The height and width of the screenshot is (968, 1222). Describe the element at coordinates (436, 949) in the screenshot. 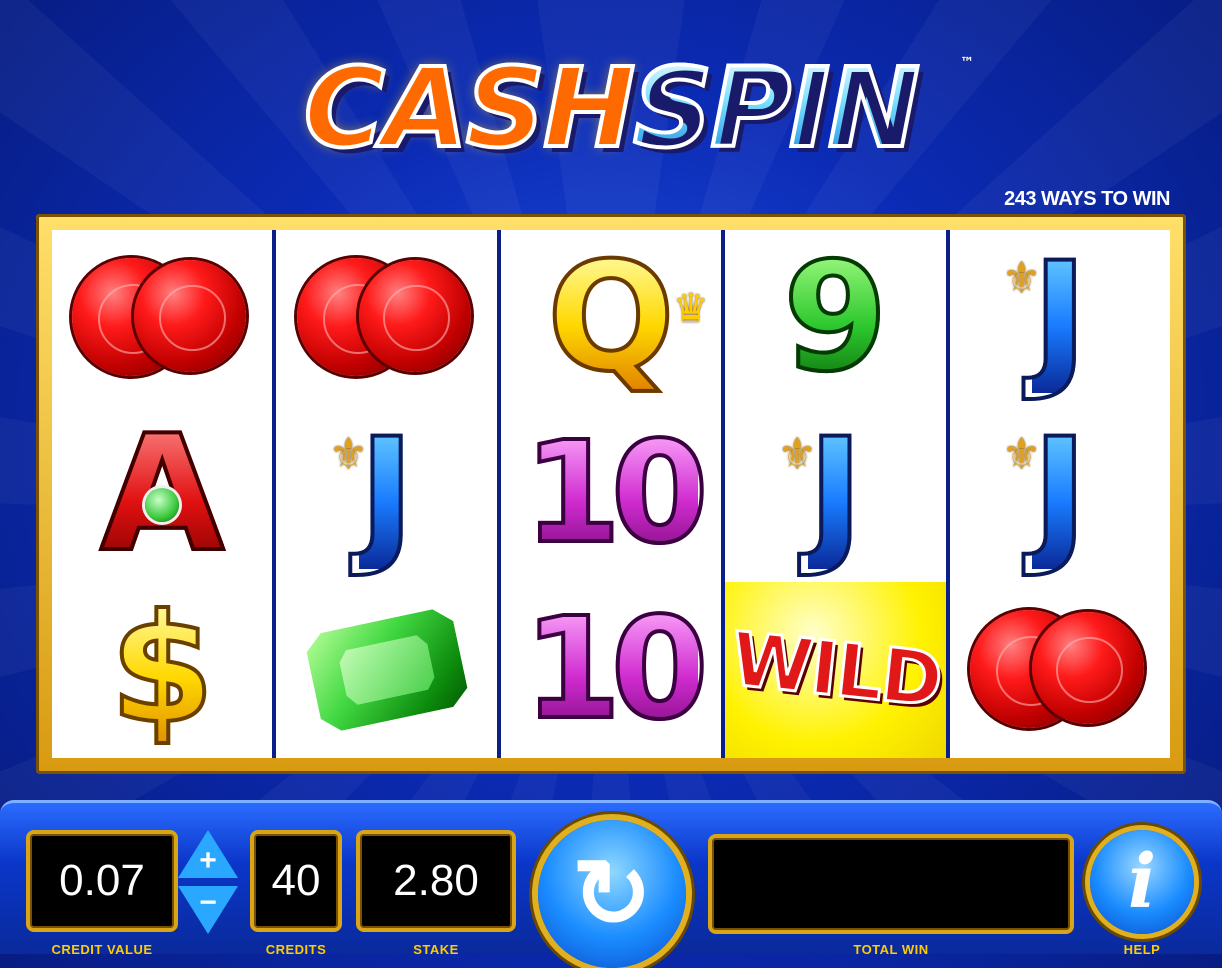

I see `stake-label: STAKE` at that location.